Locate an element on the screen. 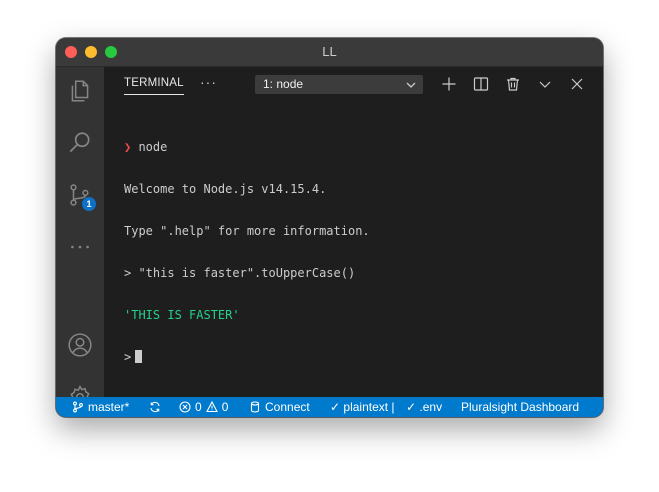 The width and height of the screenshot is (659, 492). search-button is located at coordinates (80, 143).